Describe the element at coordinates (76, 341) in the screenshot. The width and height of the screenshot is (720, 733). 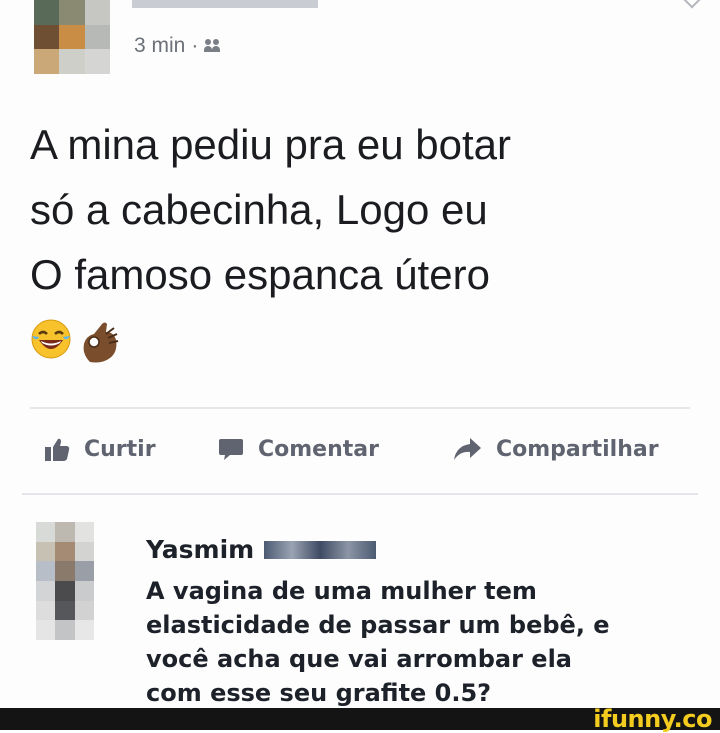
I see `emoji-row` at that location.